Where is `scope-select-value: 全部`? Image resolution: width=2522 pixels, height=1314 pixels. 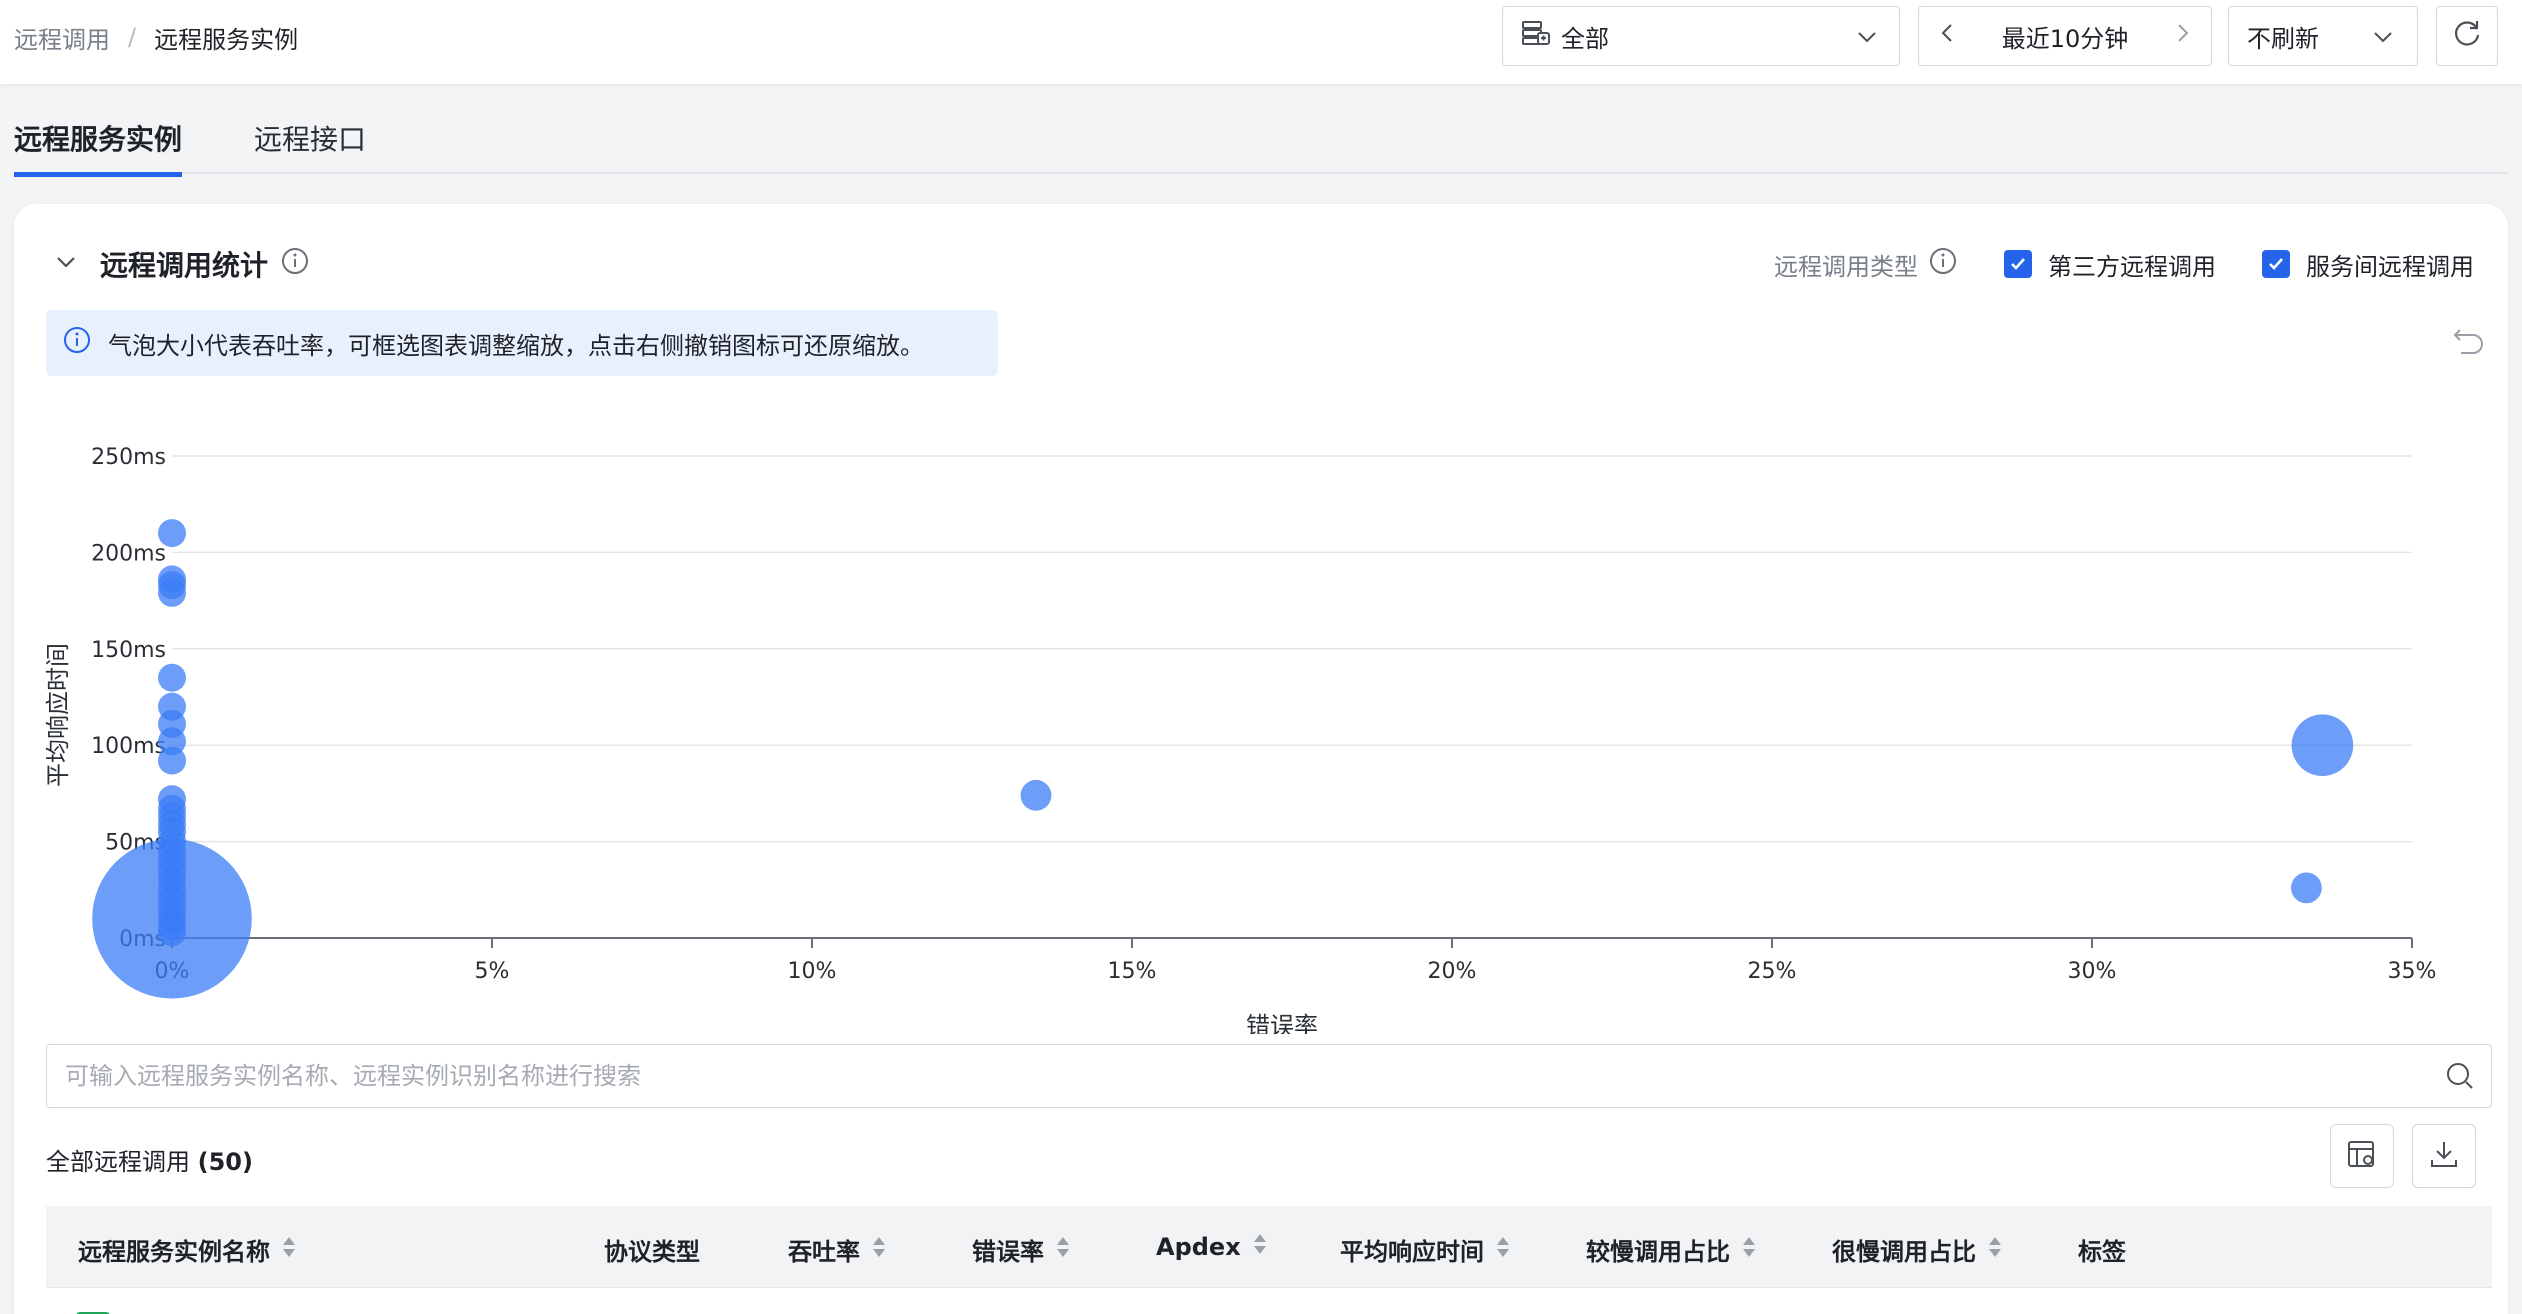
scope-select-value: 全部 is located at coordinates (1585, 38).